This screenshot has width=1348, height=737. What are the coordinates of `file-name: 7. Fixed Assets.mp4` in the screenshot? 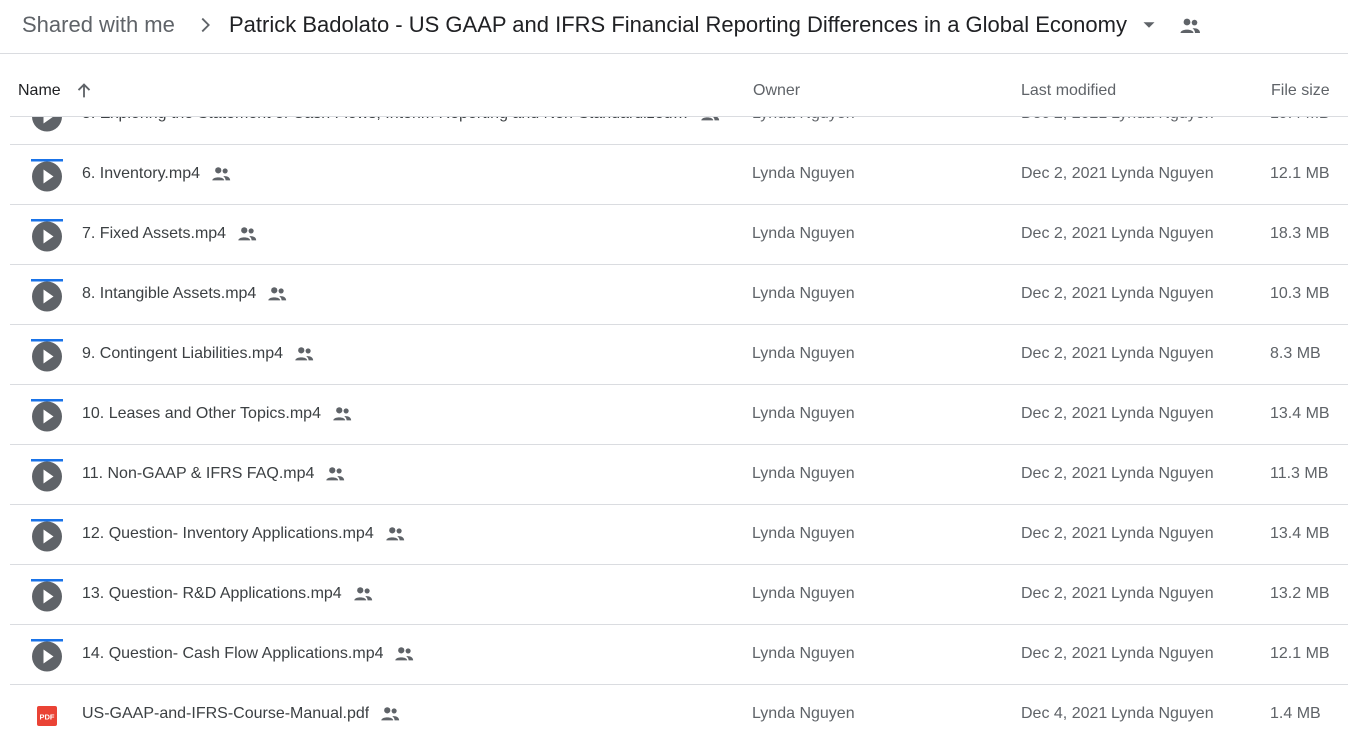 It's located at (154, 234).